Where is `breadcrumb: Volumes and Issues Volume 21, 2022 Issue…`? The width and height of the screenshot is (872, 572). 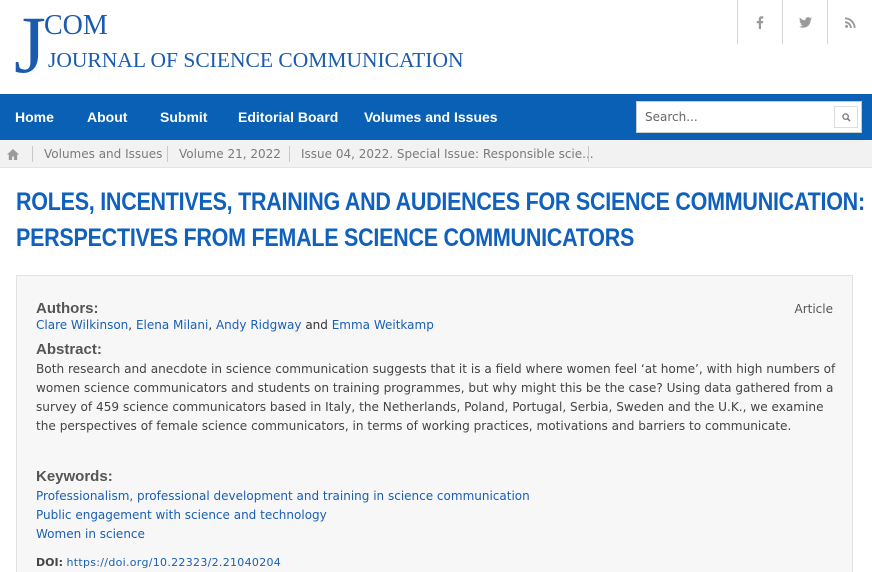
breadcrumb: Volumes and Issues Volume 21, 2022 Issue… is located at coordinates (436, 154).